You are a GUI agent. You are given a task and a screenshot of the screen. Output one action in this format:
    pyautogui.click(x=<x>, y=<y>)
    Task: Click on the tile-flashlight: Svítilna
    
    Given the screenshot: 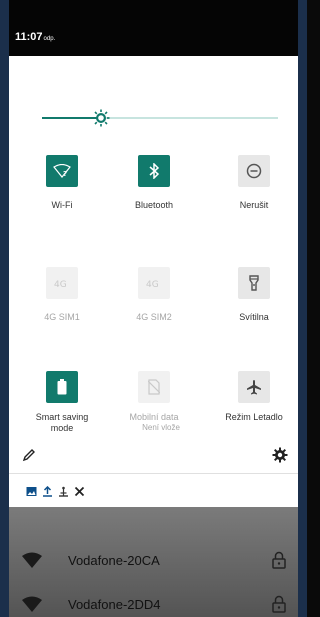 What is the action you would take?
    pyautogui.click(x=254, y=295)
    